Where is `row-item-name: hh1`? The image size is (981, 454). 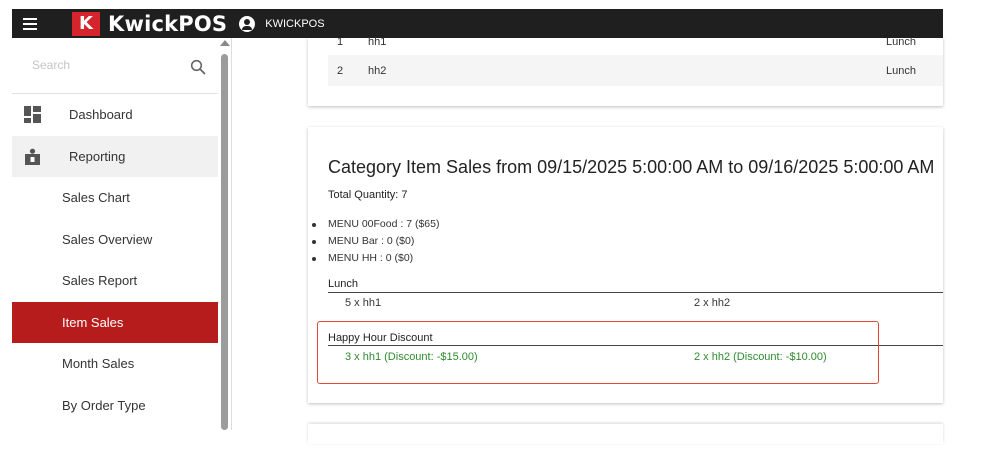
row-item-name: hh1 is located at coordinates (377, 41).